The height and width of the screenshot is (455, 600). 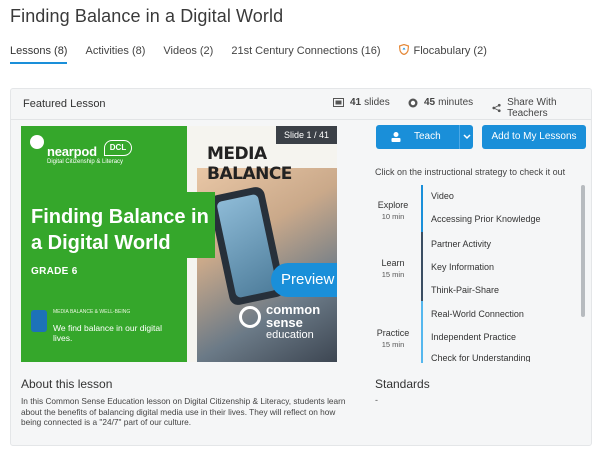 I want to click on tab-lessons: Lessons (8), so click(x=39, y=54).